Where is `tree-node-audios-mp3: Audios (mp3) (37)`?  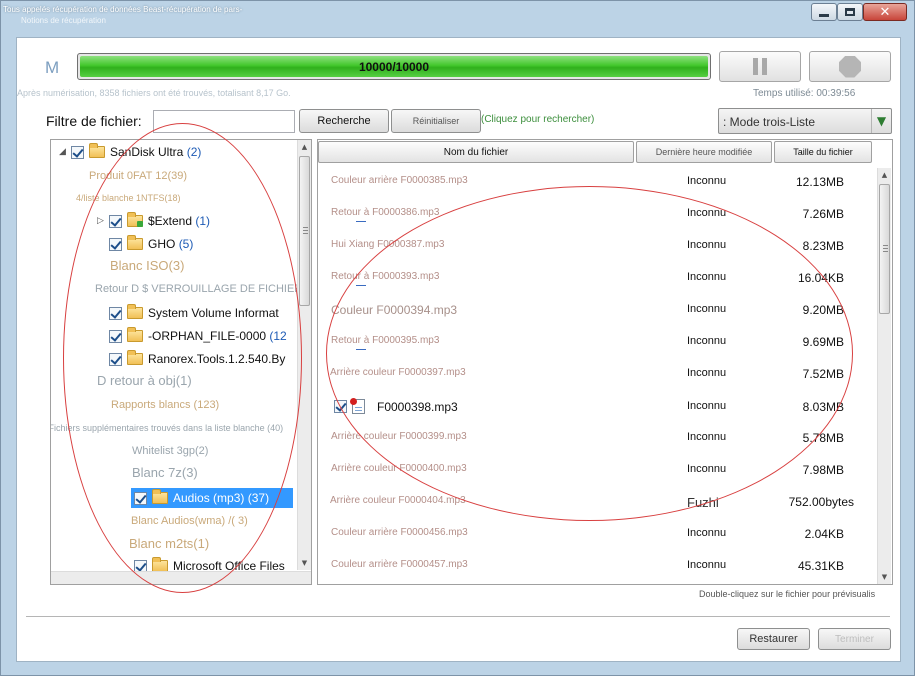 tree-node-audios-mp3: Audios (mp3) (37) is located at coordinates (212, 498).